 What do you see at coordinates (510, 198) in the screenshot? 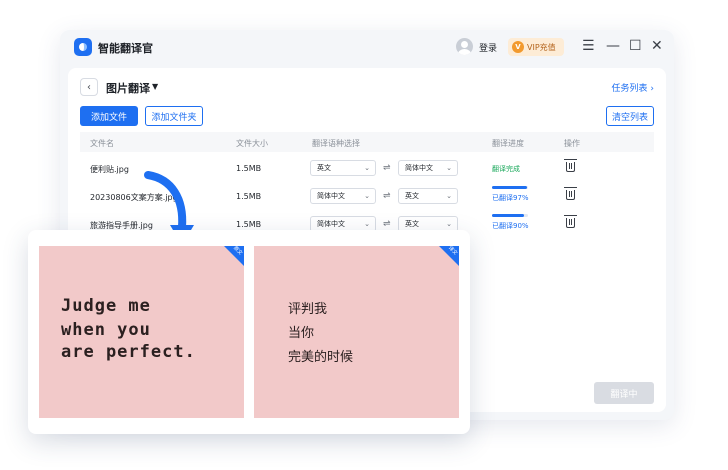
I see `status-text: 已翻译97%` at bounding box center [510, 198].